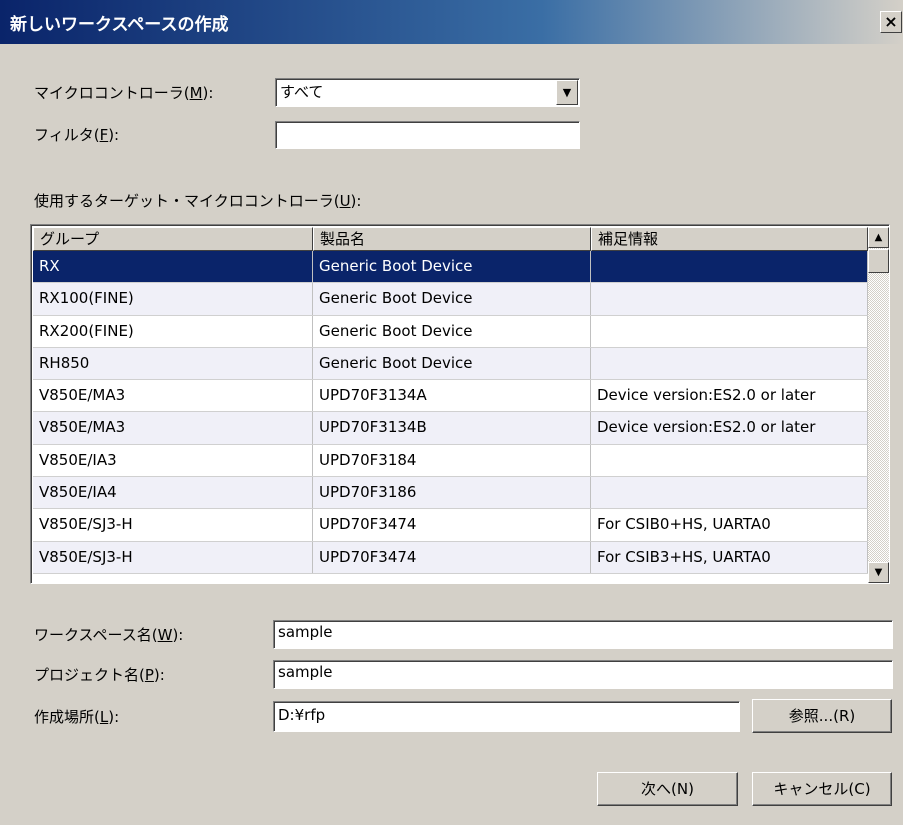  I want to click on table-row: RX100(FINE) Generic Boot Device, so click(450, 299).